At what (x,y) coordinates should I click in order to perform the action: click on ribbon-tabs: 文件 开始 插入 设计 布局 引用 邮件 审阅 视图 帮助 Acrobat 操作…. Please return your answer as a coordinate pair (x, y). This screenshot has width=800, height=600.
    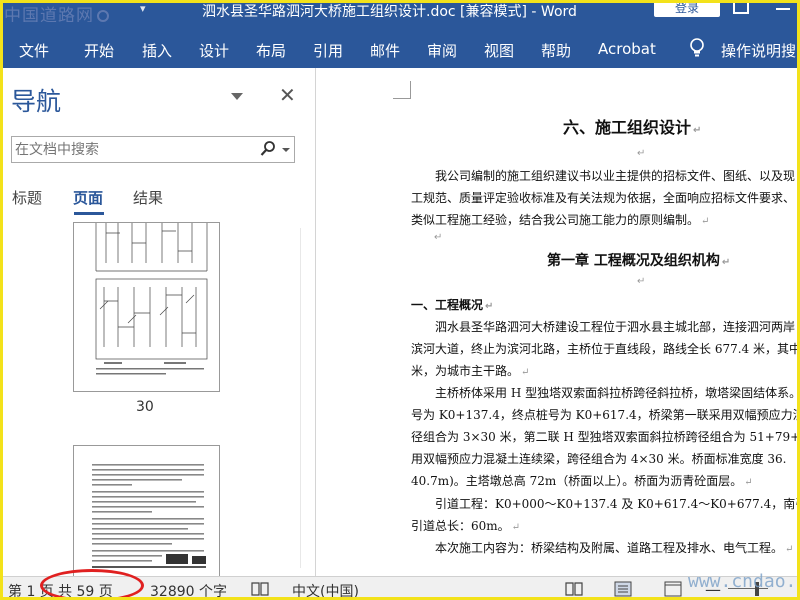
    Looking at the image, I should click on (400, 45).